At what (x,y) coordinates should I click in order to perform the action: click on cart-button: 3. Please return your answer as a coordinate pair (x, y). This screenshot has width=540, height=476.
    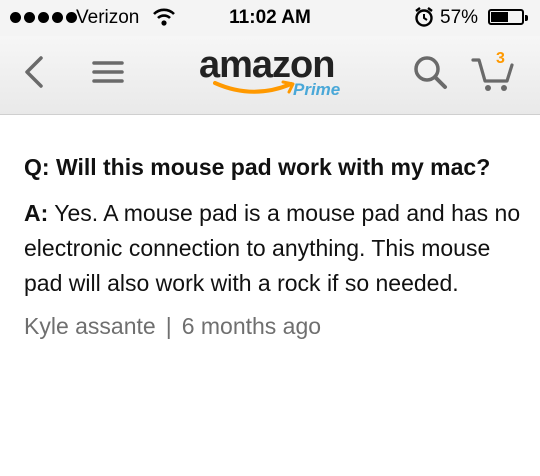
    Looking at the image, I should click on (492, 72).